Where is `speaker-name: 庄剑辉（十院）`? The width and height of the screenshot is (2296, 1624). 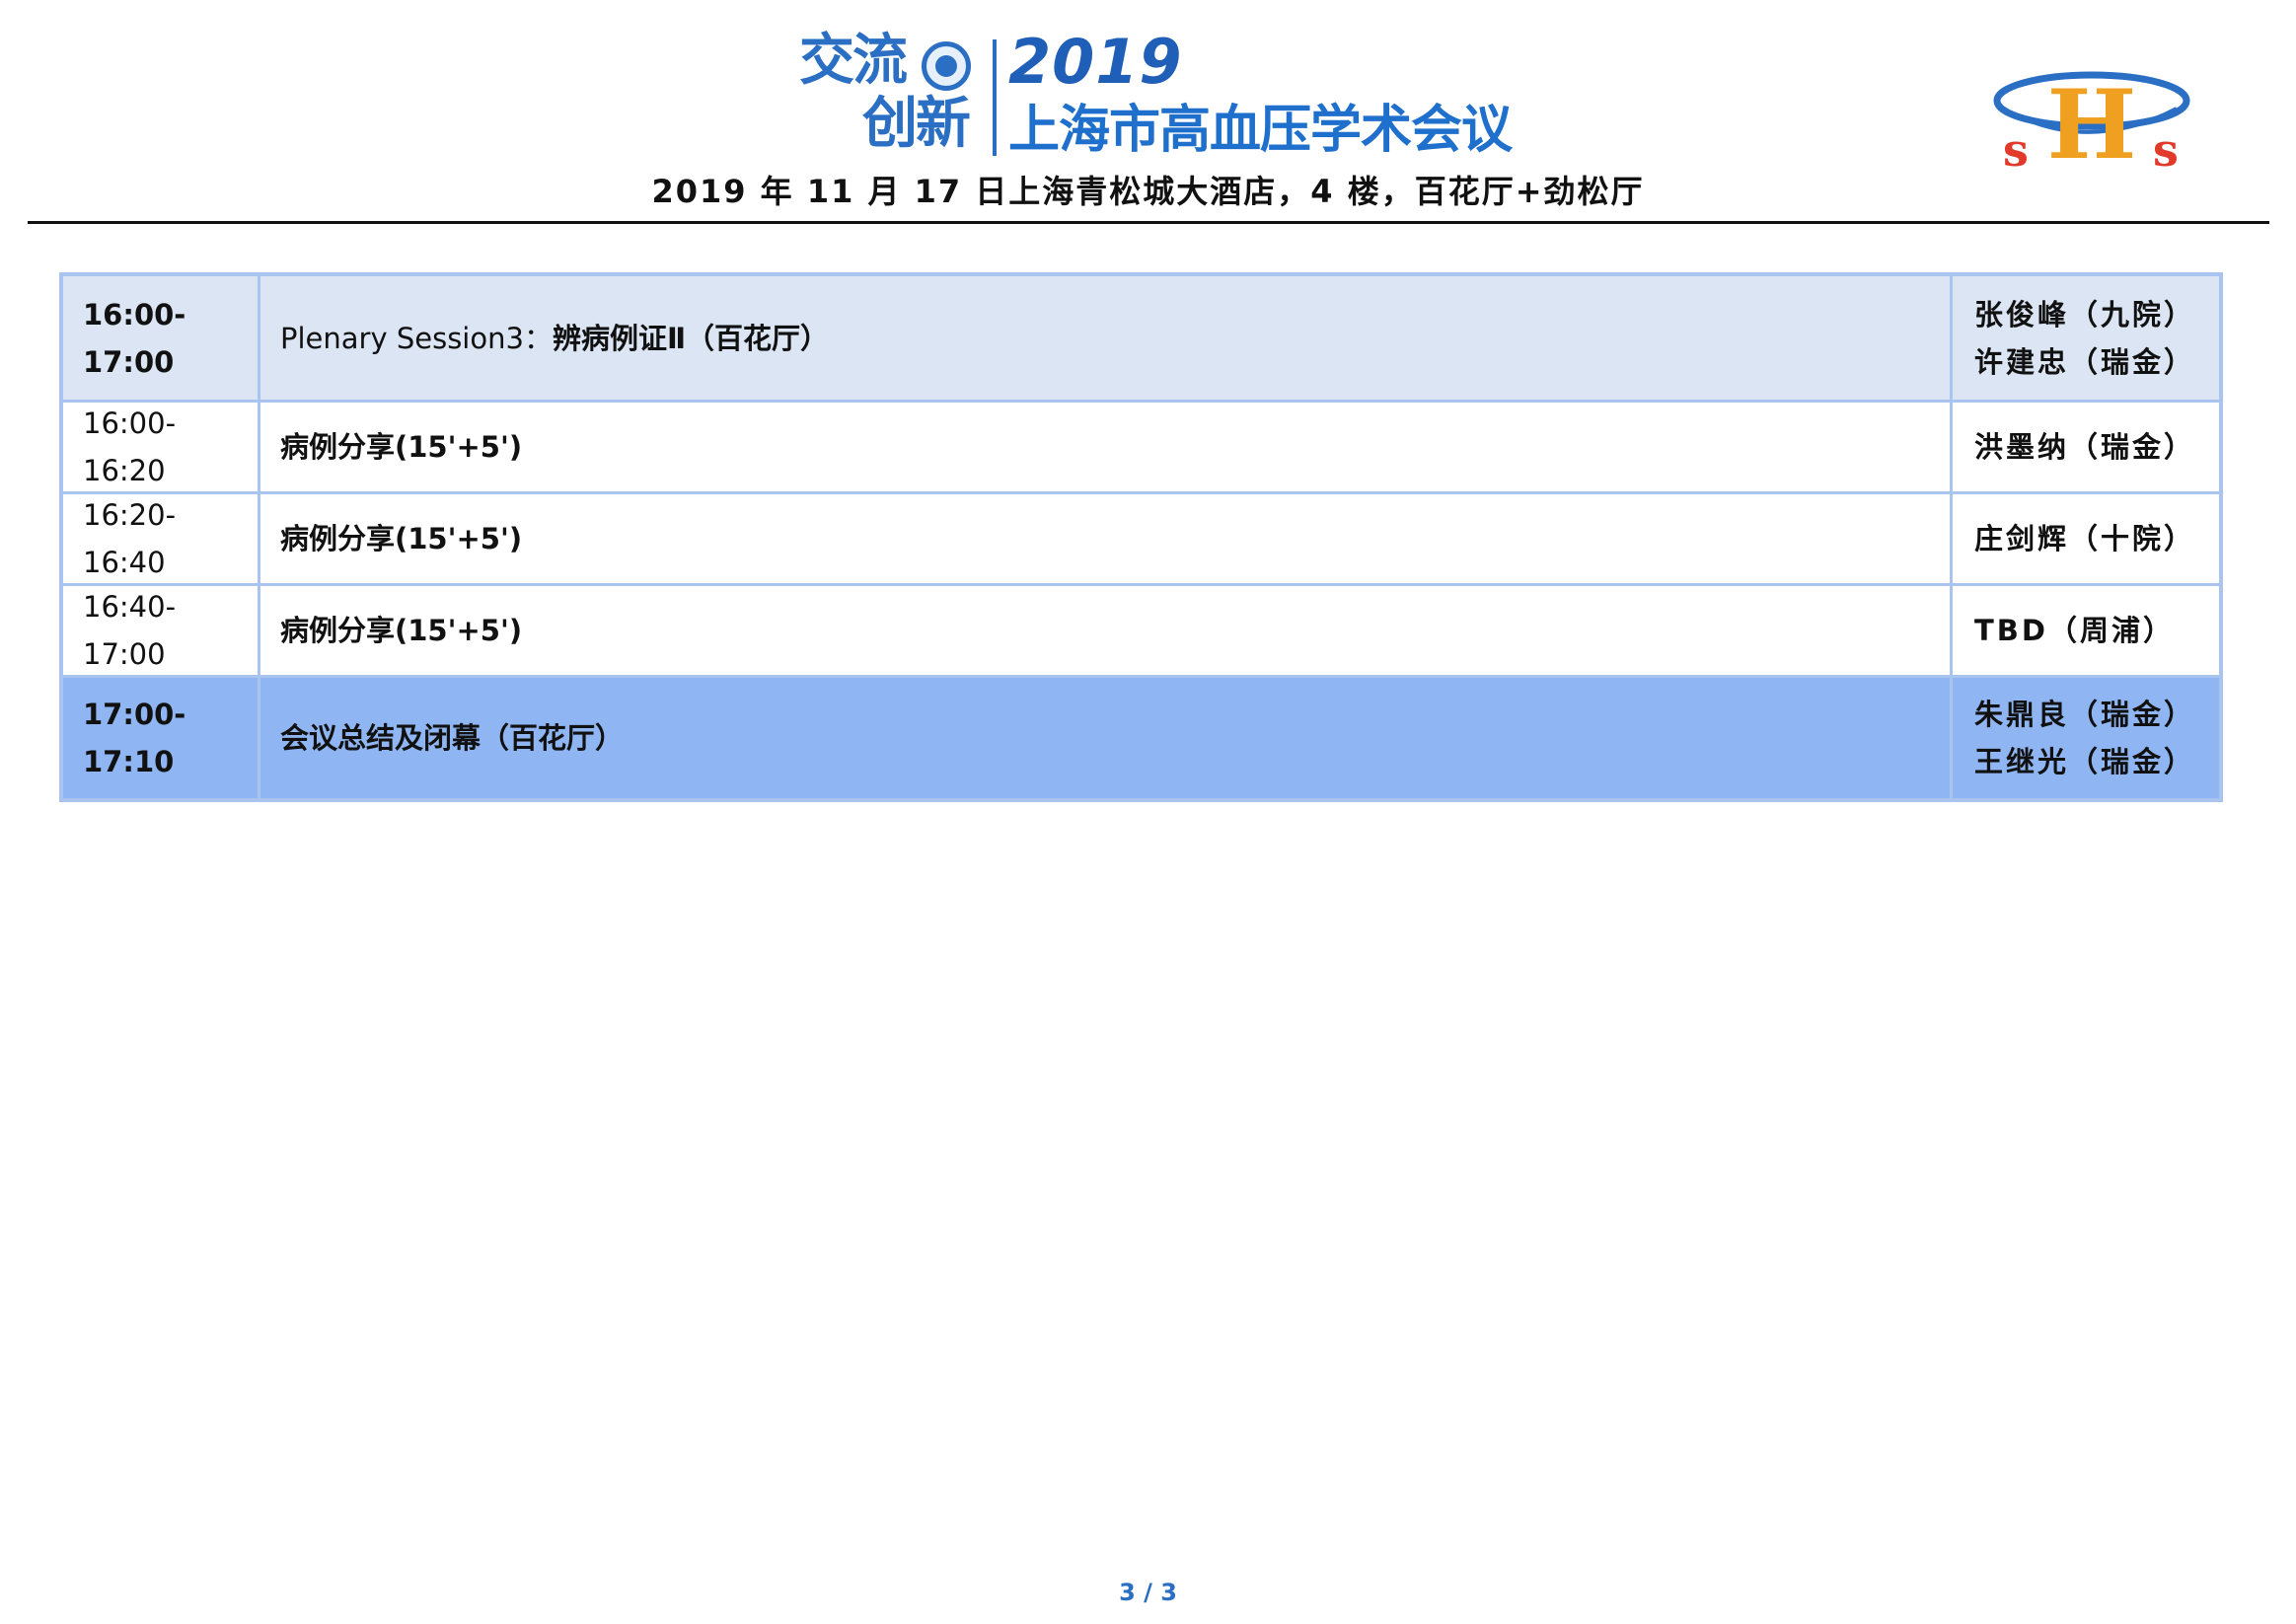 speaker-name: 庄剑辉（十院） is located at coordinates (2085, 538).